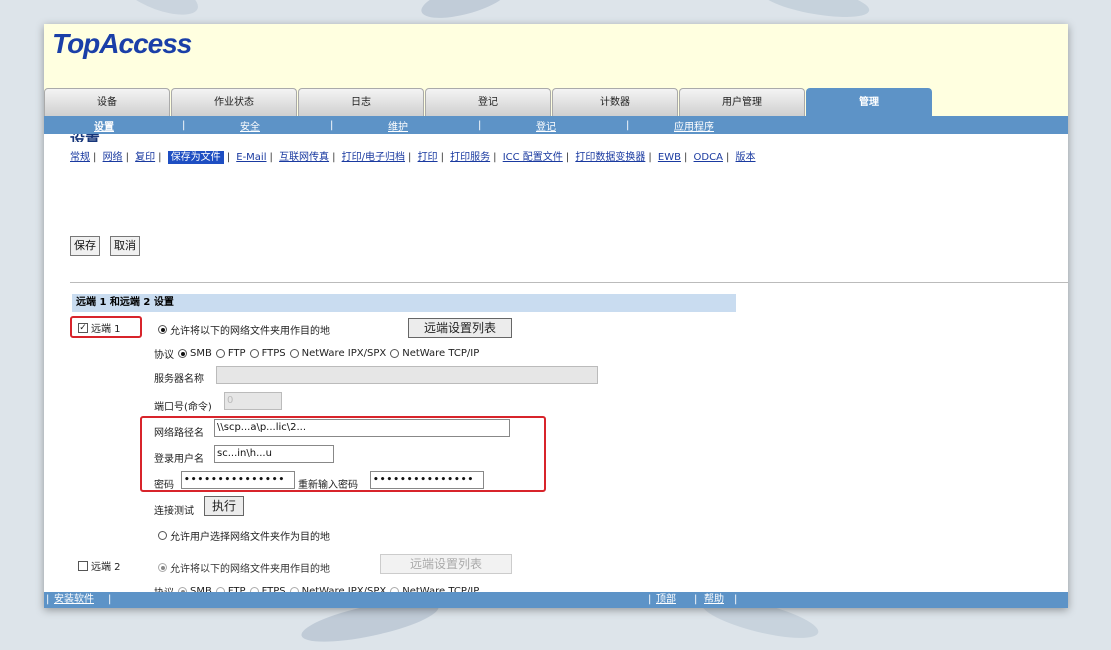 The height and width of the screenshot is (650, 1111). What do you see at coordinates (398, 125) in the screenshot?
I see `subnav-maintenance: 维护` at bounding box center [398, 125].